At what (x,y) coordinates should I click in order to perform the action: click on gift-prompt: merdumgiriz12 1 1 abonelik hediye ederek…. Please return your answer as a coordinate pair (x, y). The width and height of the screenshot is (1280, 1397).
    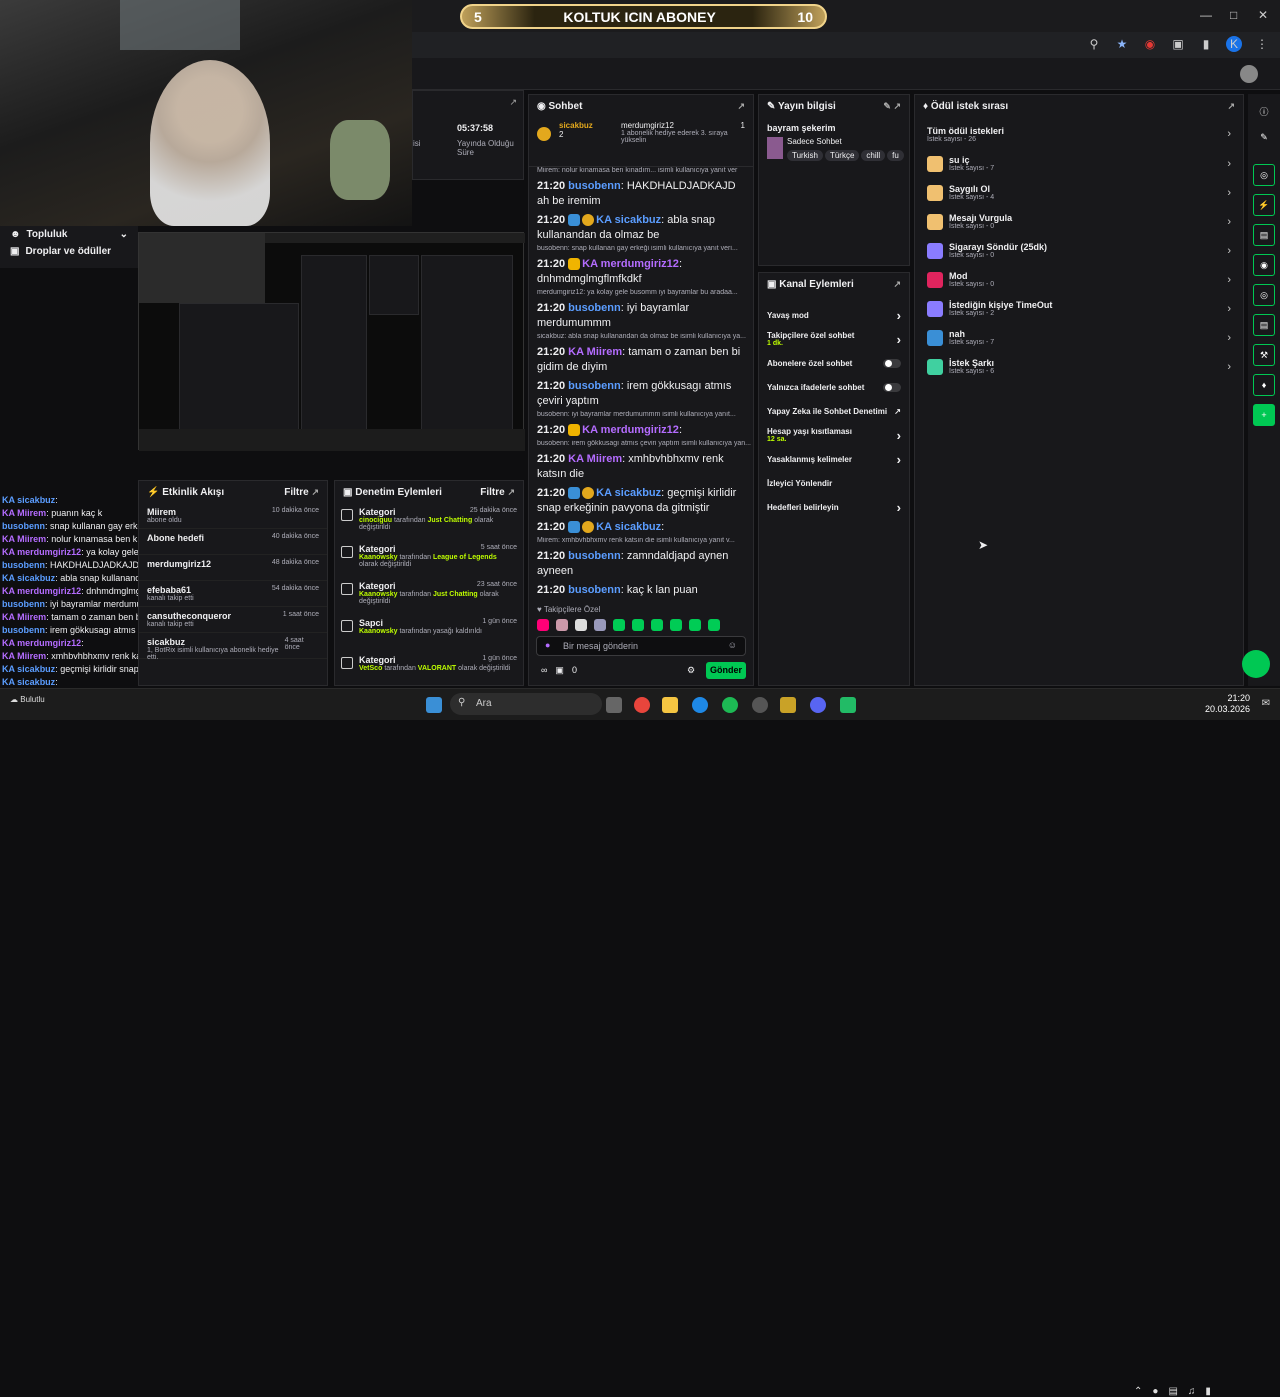
    Looking at the image, I should click on (683, 132).